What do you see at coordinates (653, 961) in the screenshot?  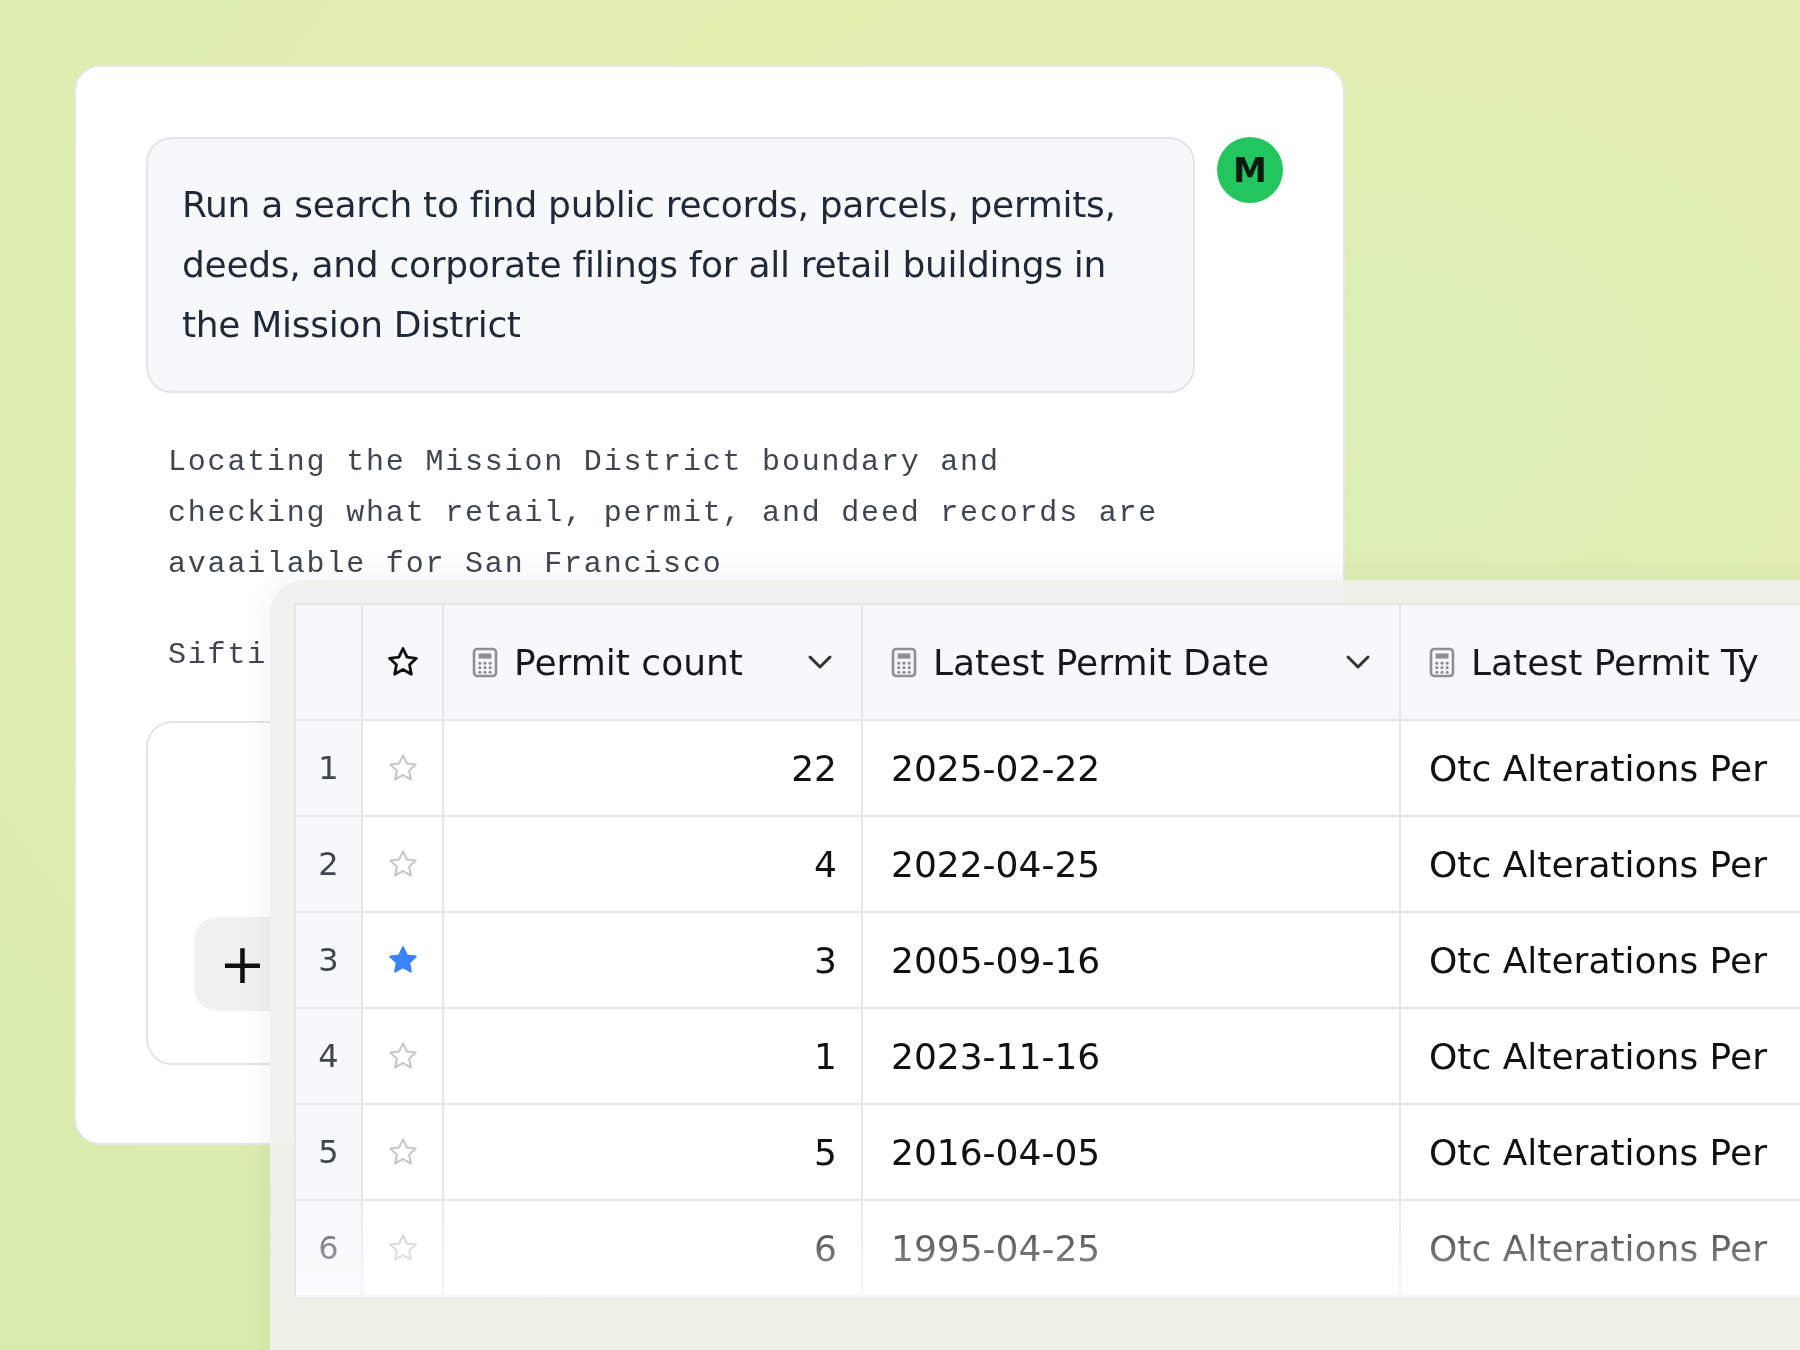 I see `table-cell: 3` at bounding box center [653, 961].